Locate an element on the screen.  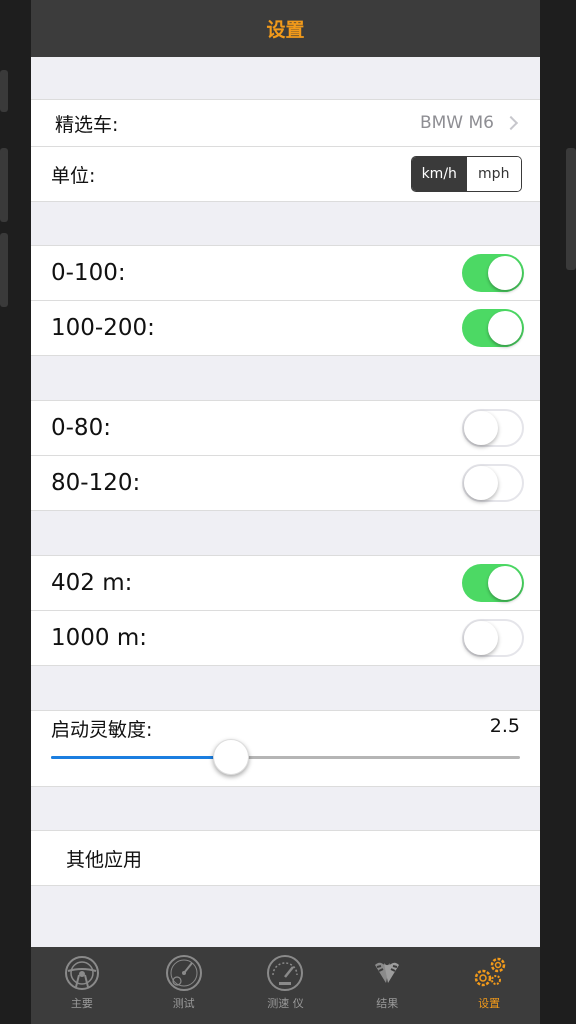
sensitivity-section: 启动灵敏度: 2.5 is located at coordinates (285, 748).